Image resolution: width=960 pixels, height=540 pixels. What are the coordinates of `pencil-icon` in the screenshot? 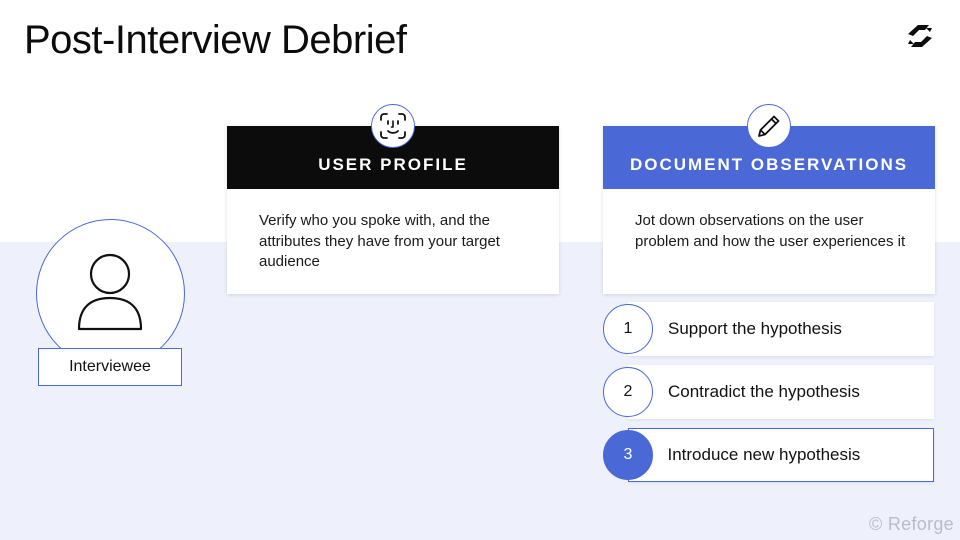 It's located at (769, 126).